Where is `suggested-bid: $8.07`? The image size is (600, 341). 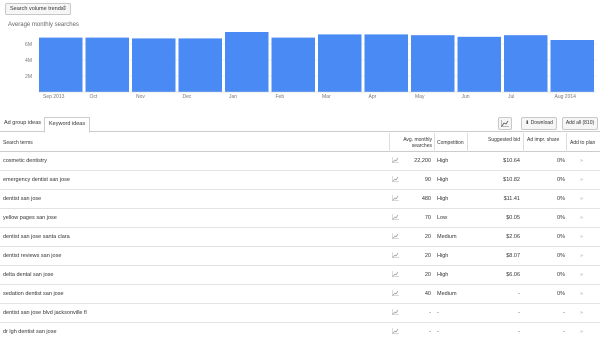
suggested-bid: $8.07 is located at coordinates (513, 256).